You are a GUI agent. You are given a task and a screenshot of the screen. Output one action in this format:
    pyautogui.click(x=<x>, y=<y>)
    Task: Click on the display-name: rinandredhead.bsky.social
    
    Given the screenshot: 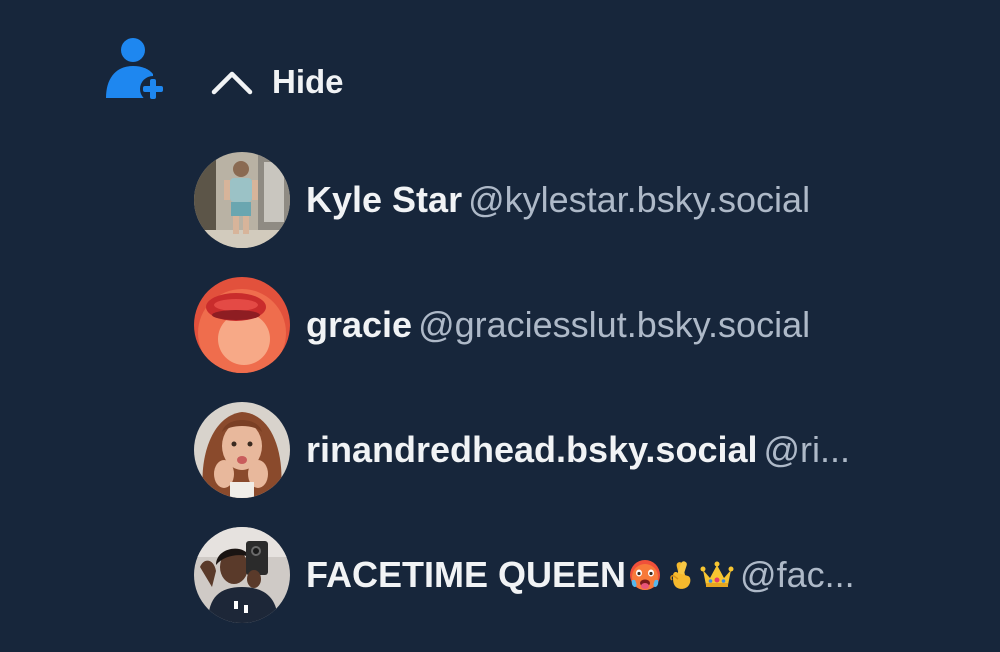 What is the action you would take?
    pyautogui.click(x=532, y=449)
    